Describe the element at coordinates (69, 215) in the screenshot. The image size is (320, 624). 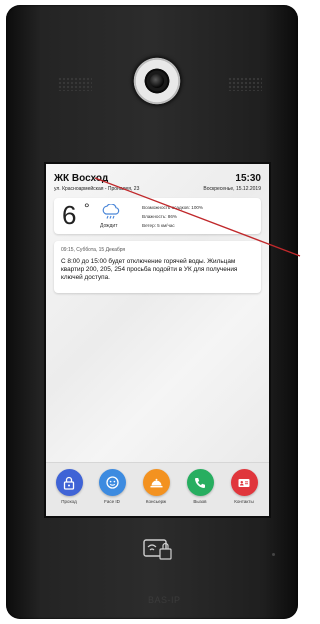
I see `temperature-value: 6` at that location.